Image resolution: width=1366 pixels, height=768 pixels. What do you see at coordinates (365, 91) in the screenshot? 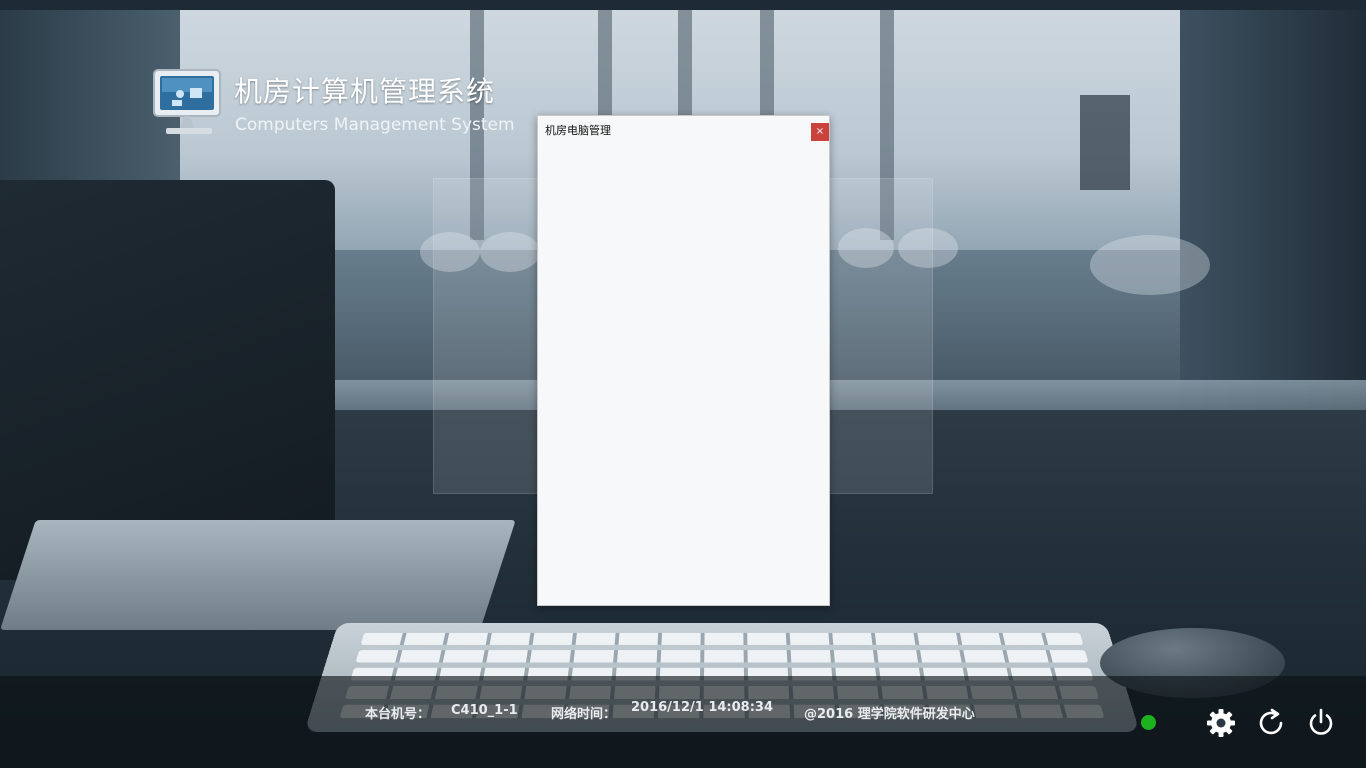
I see `app-title: 机房计算机管理系统` at bounding box center [365, 91].